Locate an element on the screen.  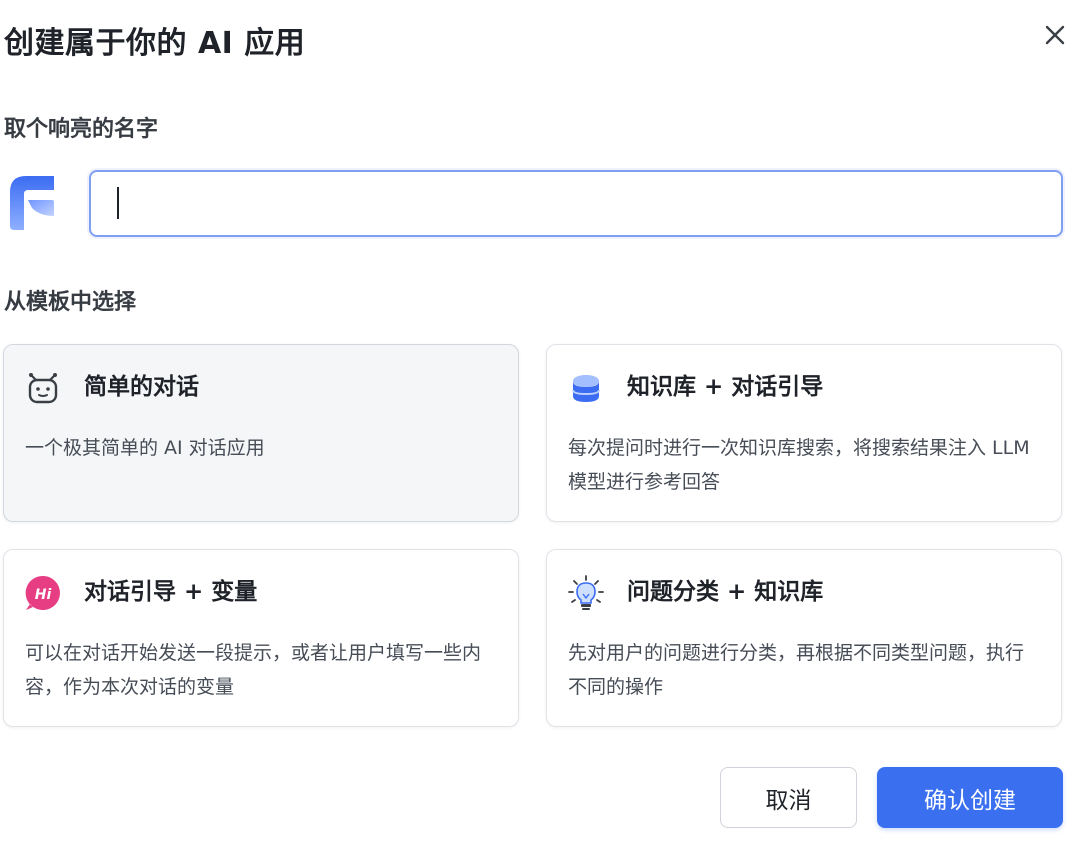
lightbulb-icon is located at coordinates (586, 592).